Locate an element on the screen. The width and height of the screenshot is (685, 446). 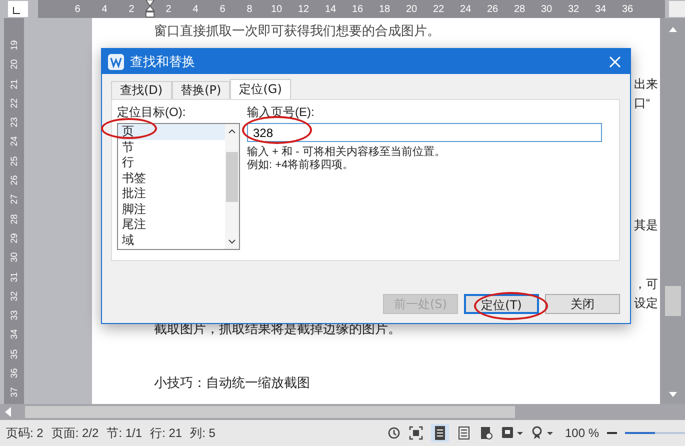
ruler-number: 33 is located at coordinates (14, 316).